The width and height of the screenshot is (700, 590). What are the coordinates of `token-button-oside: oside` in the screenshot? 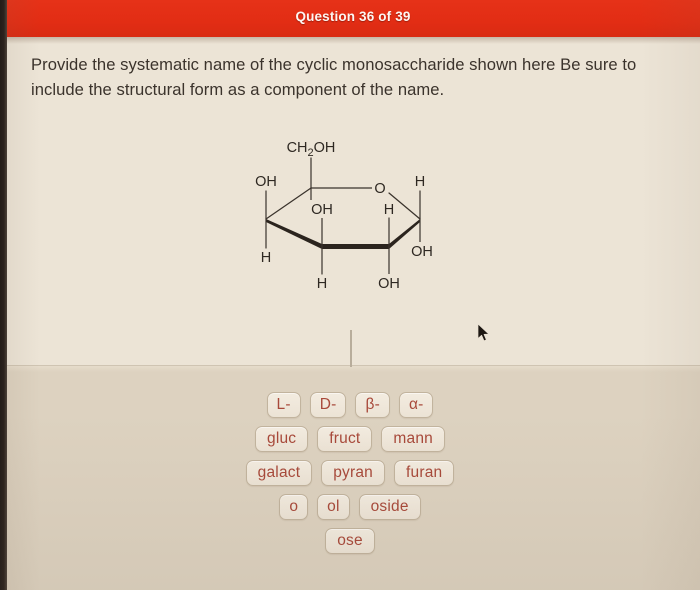 It's located at (389, 507).